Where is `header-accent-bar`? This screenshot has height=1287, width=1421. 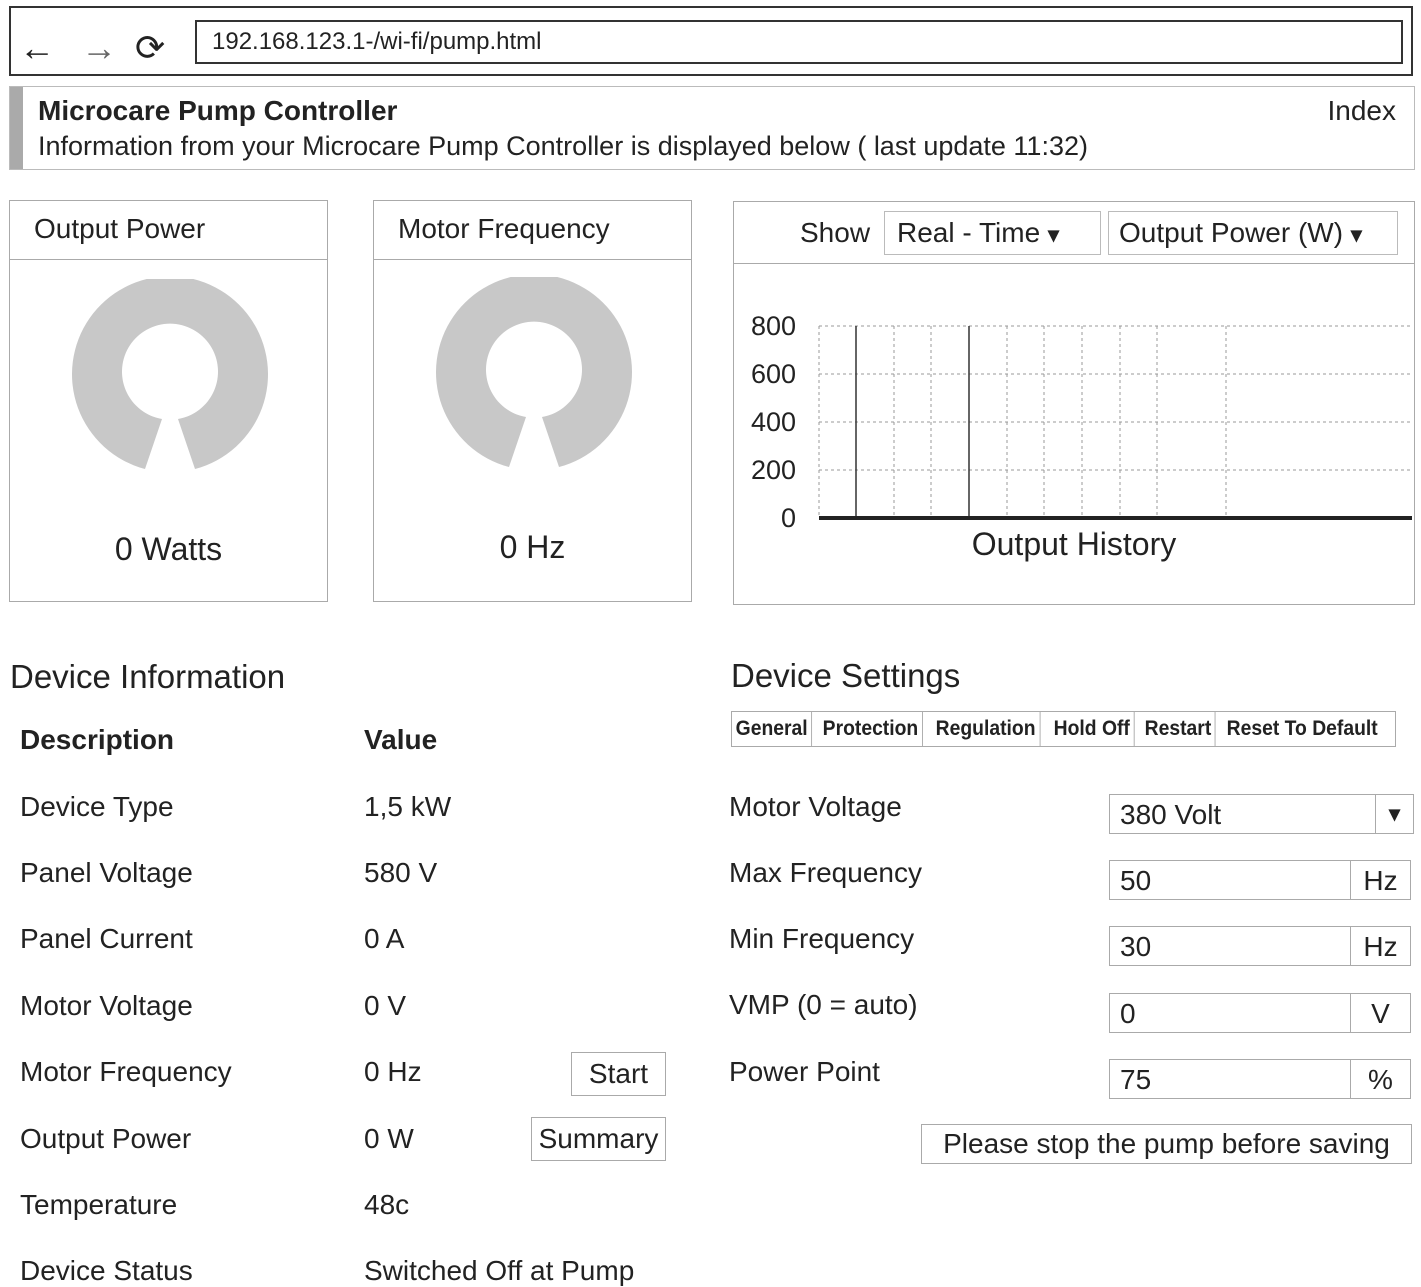
header-accent-bar is located at coordinates (16, 128).